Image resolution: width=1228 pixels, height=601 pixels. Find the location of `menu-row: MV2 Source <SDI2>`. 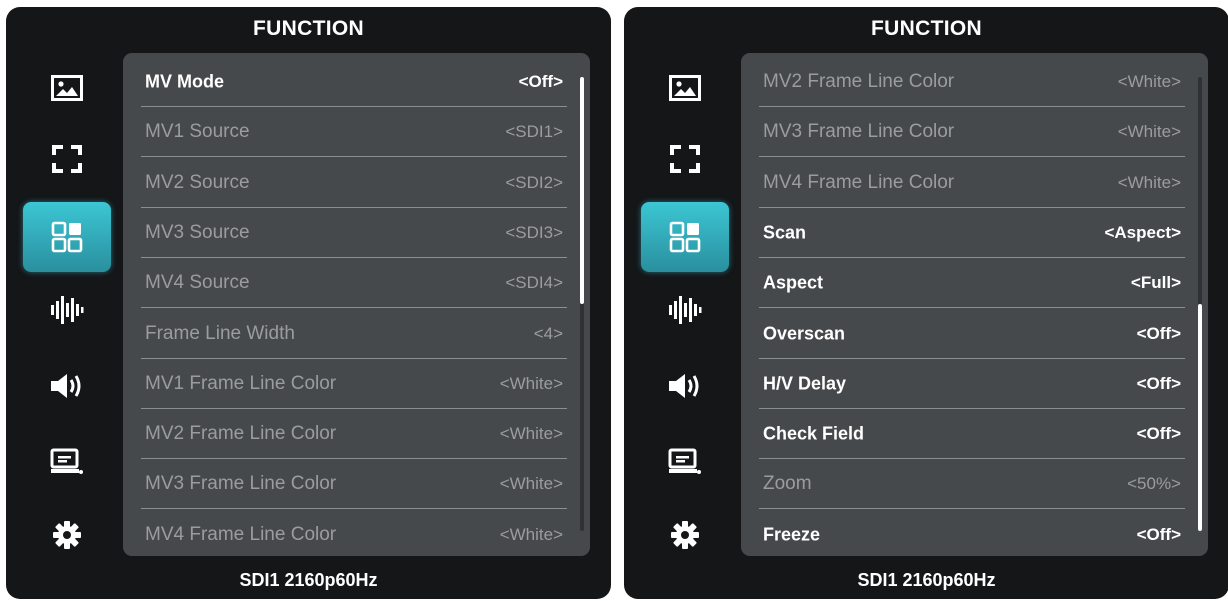

menu-row: MV2 Source <SDI2> is located at coordinates (345, 183).